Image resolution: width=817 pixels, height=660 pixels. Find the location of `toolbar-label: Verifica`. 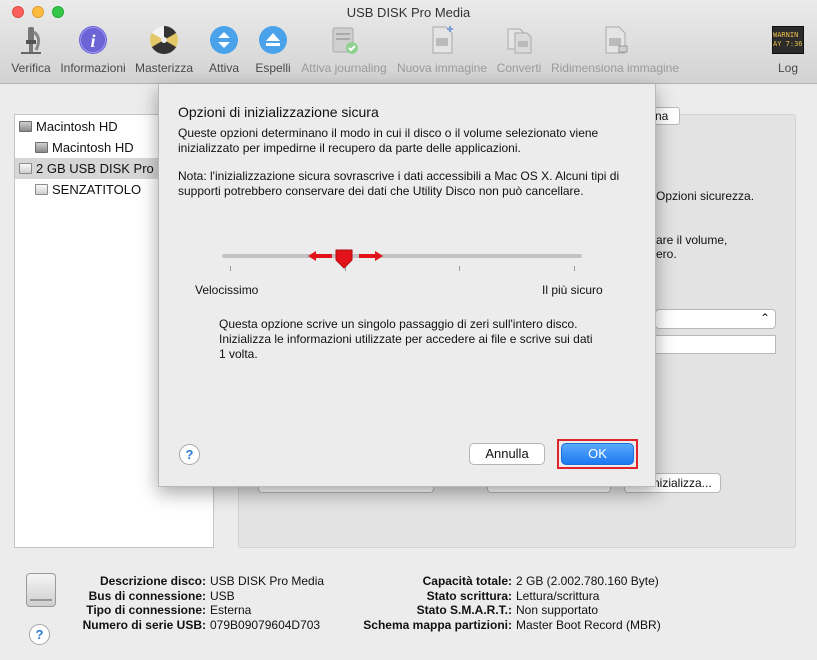

toolbar-label: Verifica is located at coordinates (31, 68).